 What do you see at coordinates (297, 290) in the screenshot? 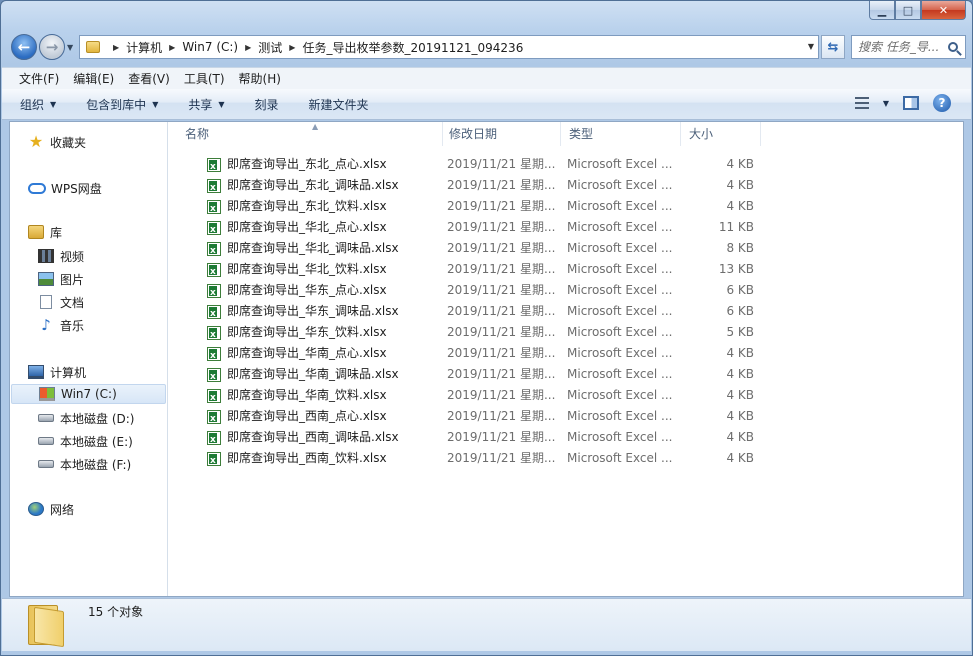
I see `file-name-cell: 即席查询导出_华东_点心.xlsx` at bounding box center [297, 290].